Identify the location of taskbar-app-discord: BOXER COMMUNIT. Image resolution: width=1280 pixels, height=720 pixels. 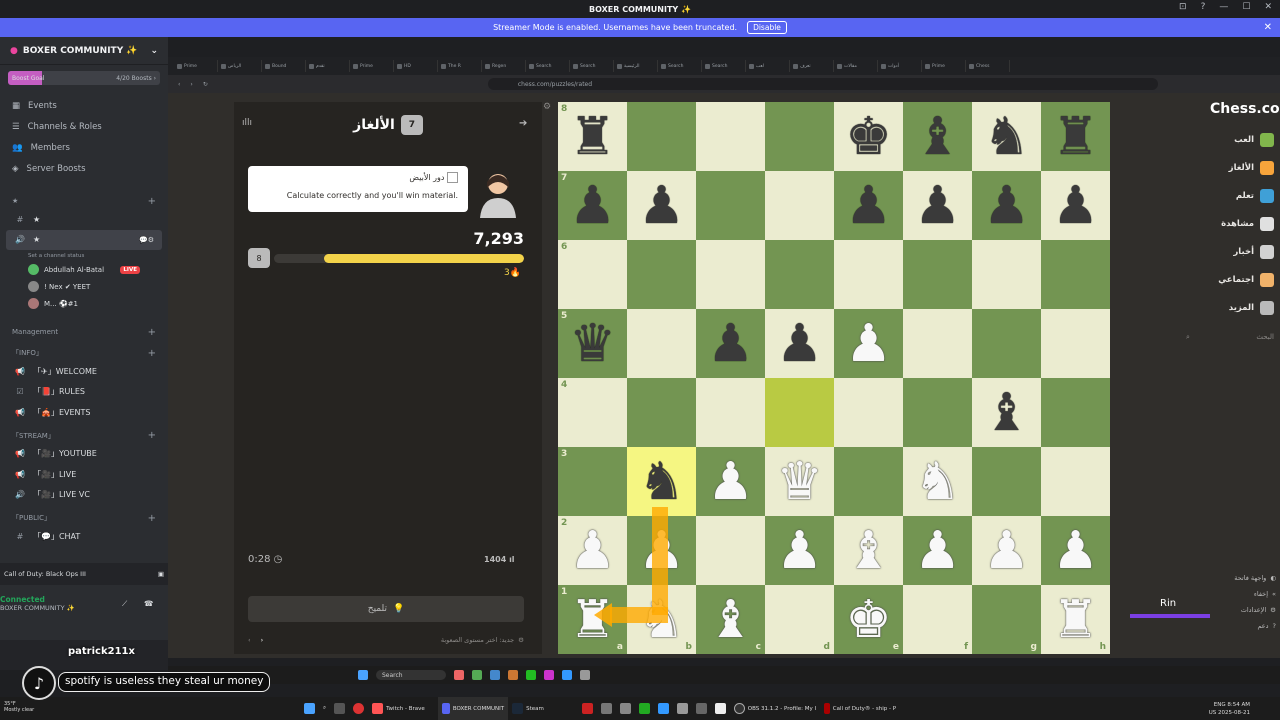
(473, 708).